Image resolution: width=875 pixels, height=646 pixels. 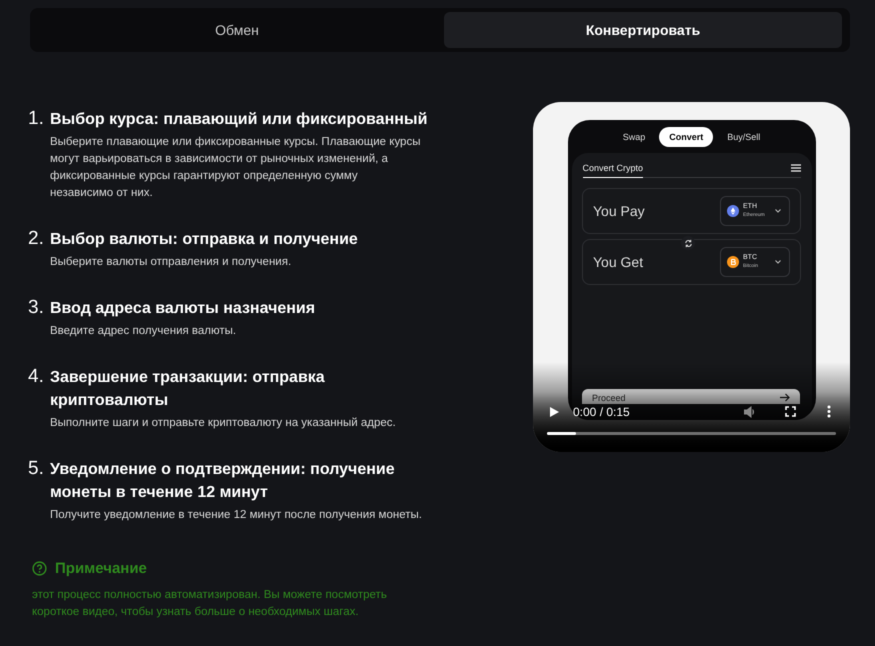 What do you see at coordinates (634, 137) in the screenshot?
I see `app-tab: Swap` at bounding box center [634, 137].